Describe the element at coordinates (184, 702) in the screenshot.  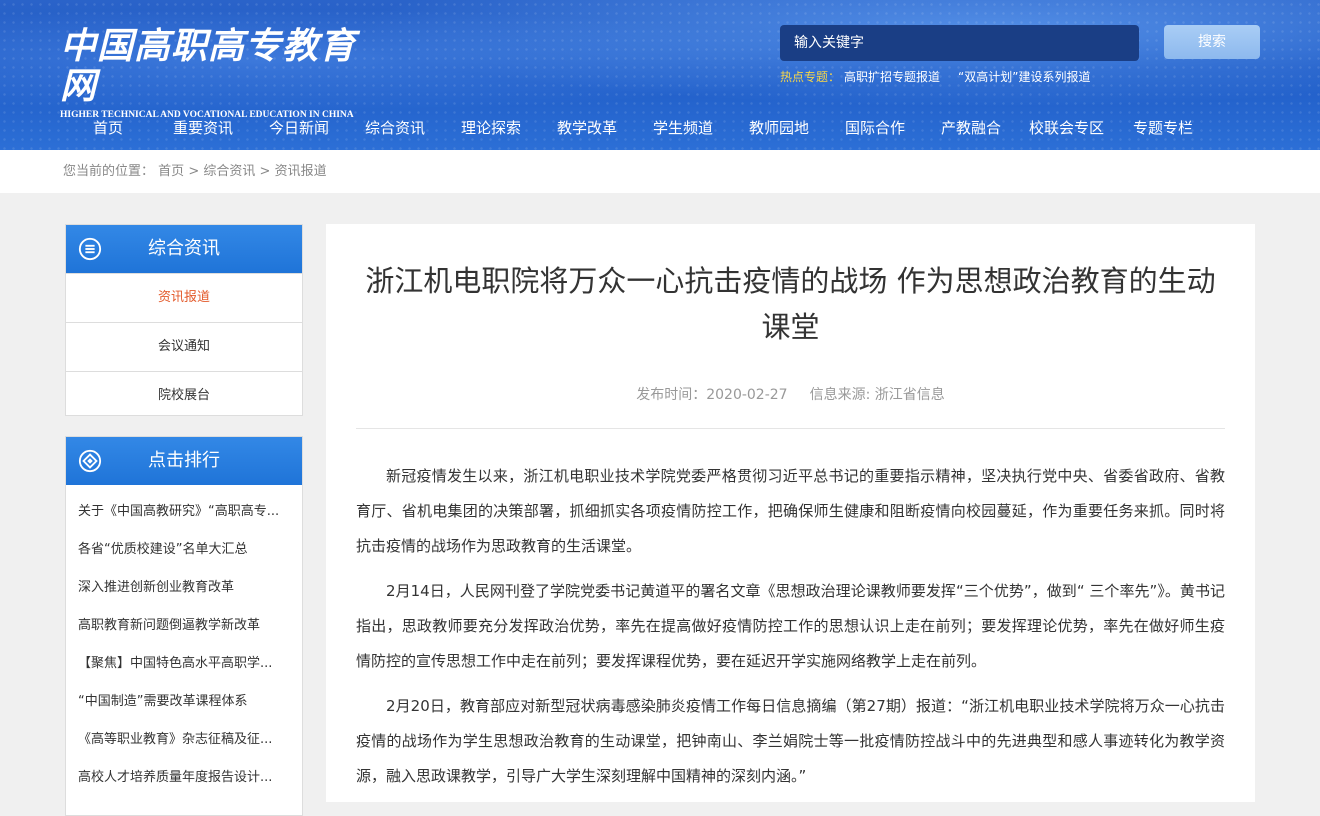
I see `ranking-item: “中国制造”需要改革课程体系` at that location.